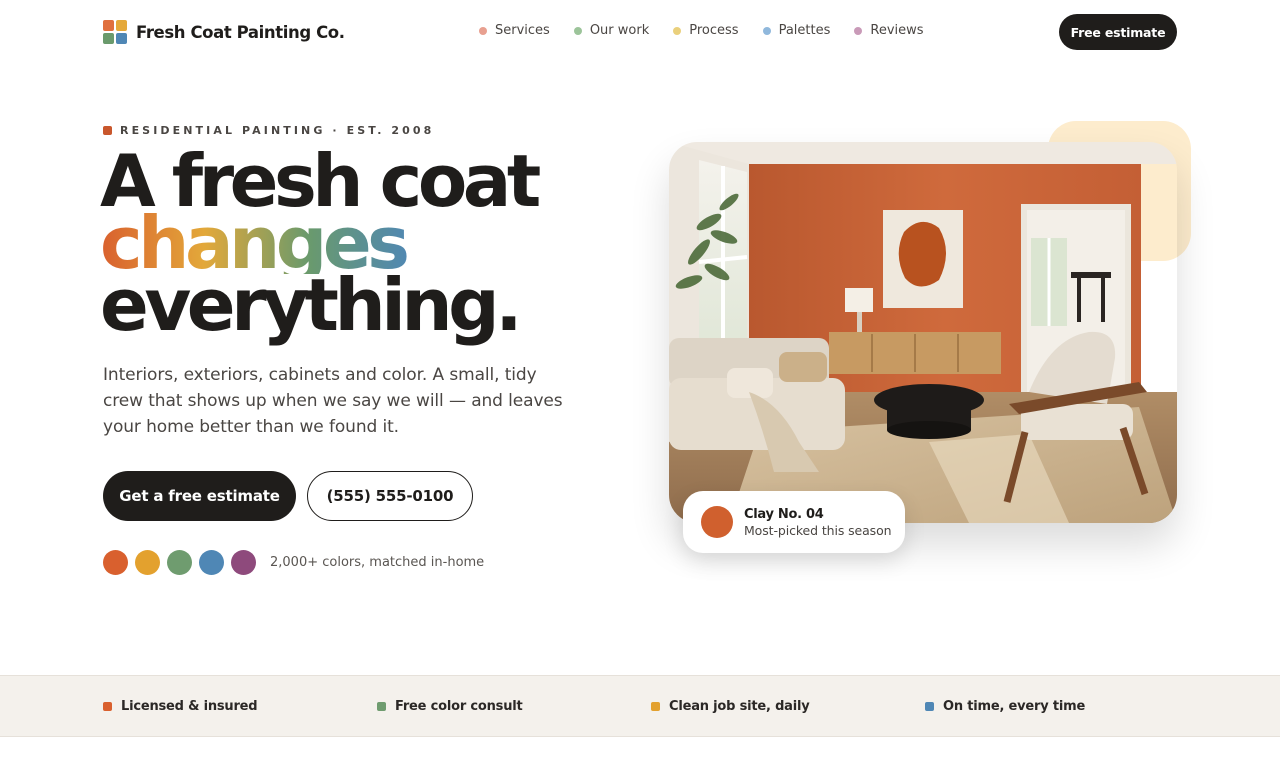 This screenshot has height=764, width=1280. I want to click on nav-item-label: Palettes, so click(804, 30).